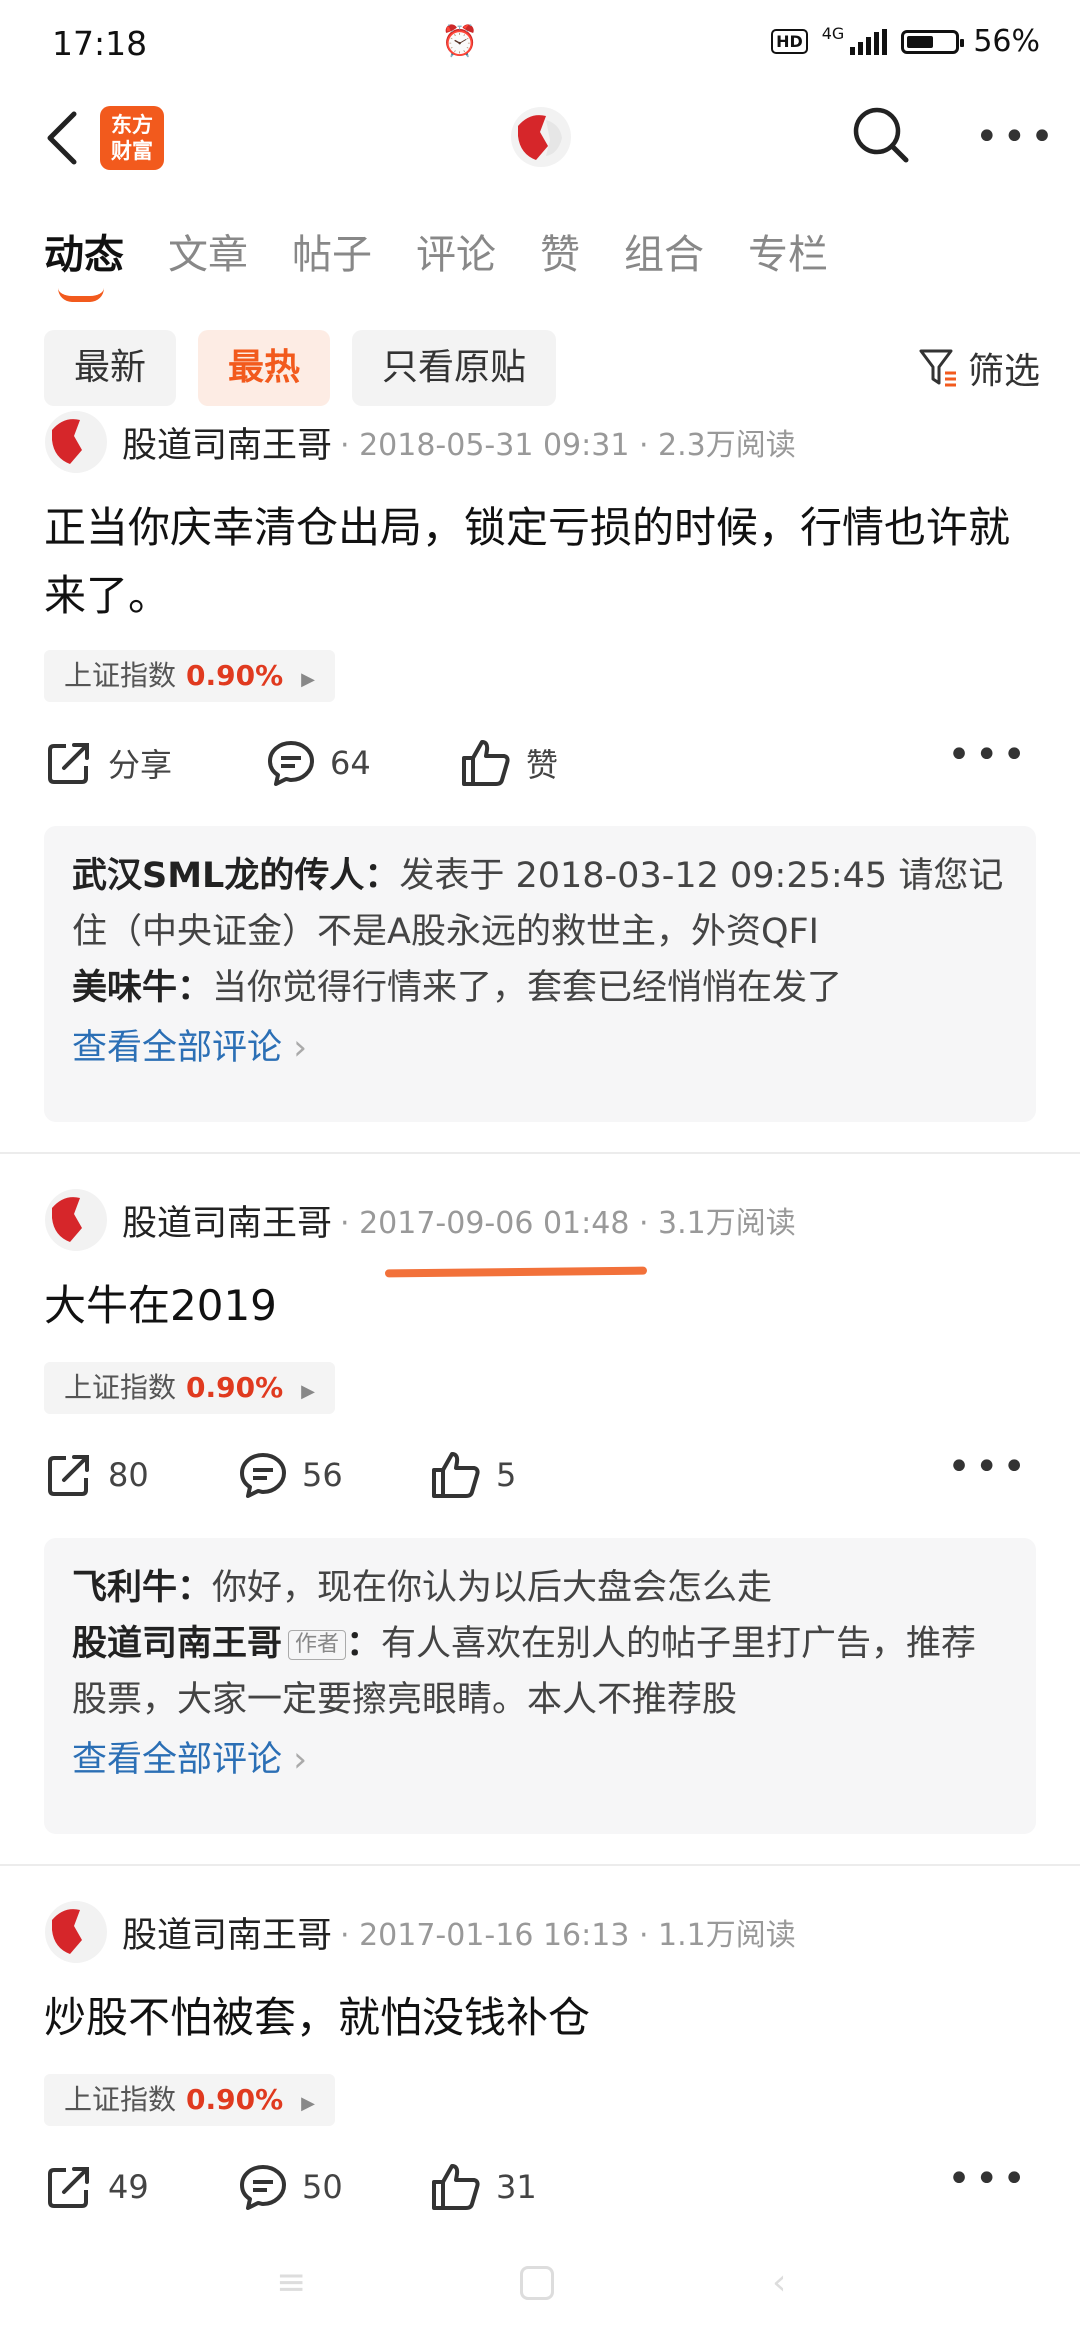  I want to click on like-button: 31, so click(483, 2187).